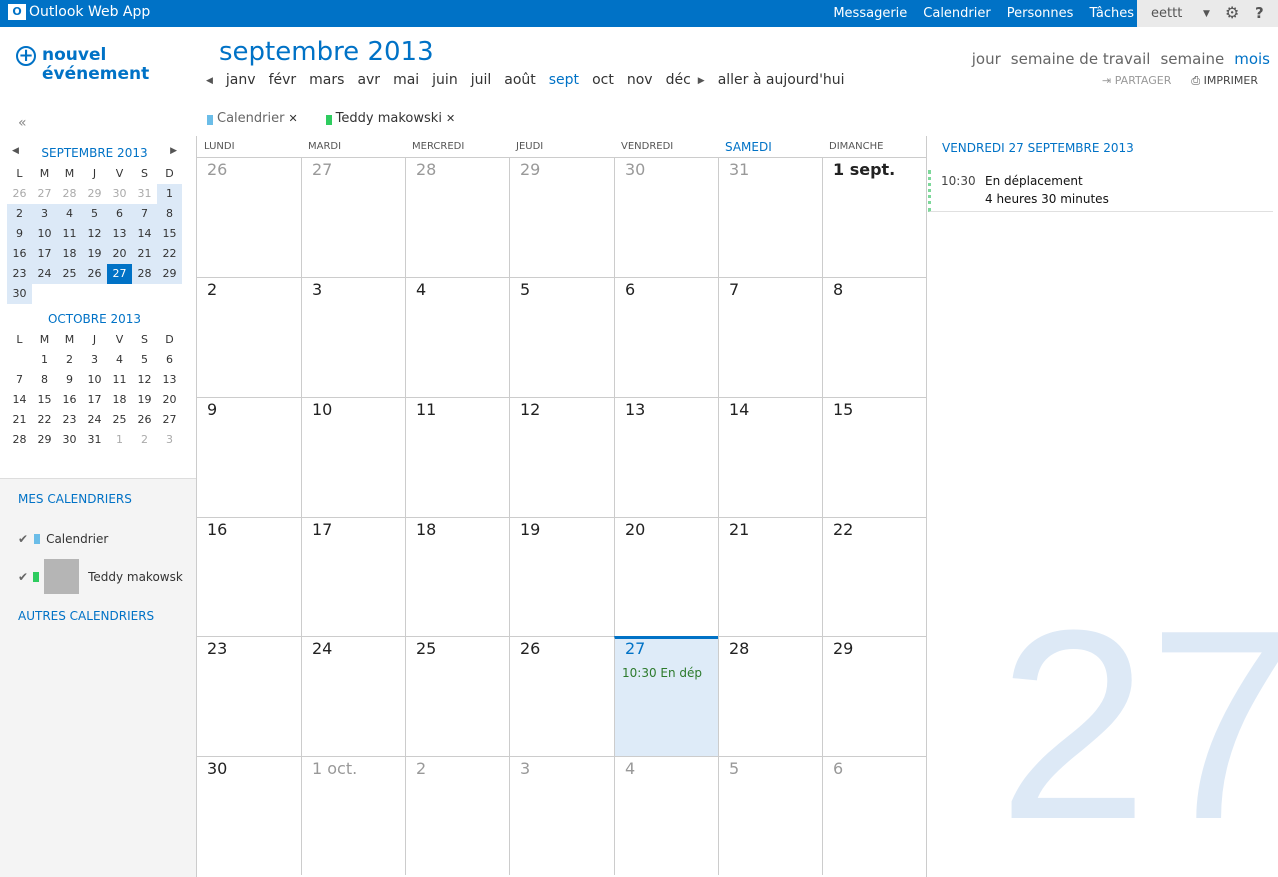 The height and width of the screenshot is (877, 1278). What do you see at coordinates (1252, 59) in the screenshot?
I see `view-3: mois` at bounding box center [1252, 59].